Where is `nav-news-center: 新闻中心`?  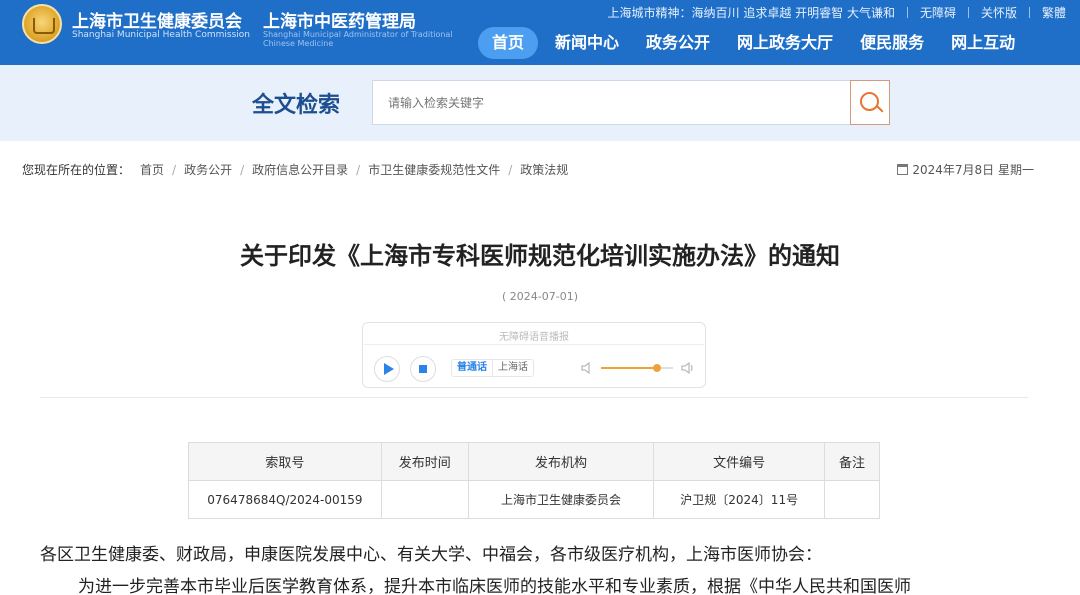 nav-news-center: 新闻中心 is located at coordinates (587, 43).